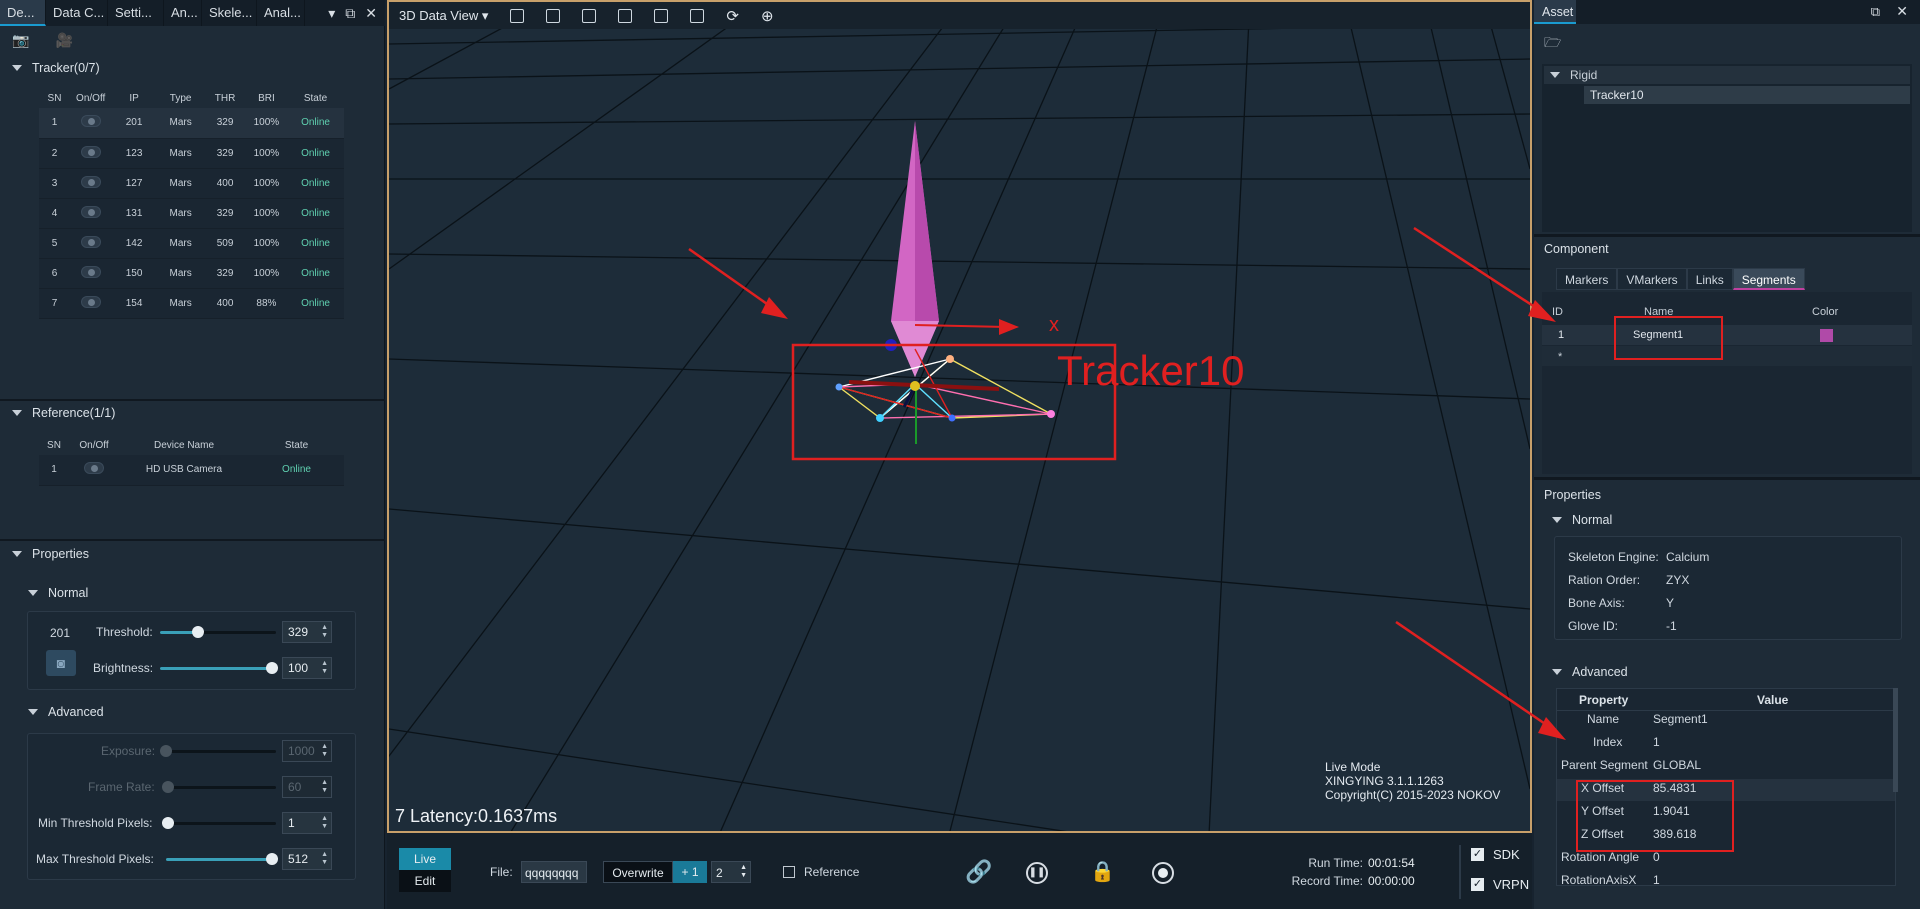 Image resolution: width=1920 pixels, height=909 pixels. I want to click on property-value: Segment1, so click(1680, 719).